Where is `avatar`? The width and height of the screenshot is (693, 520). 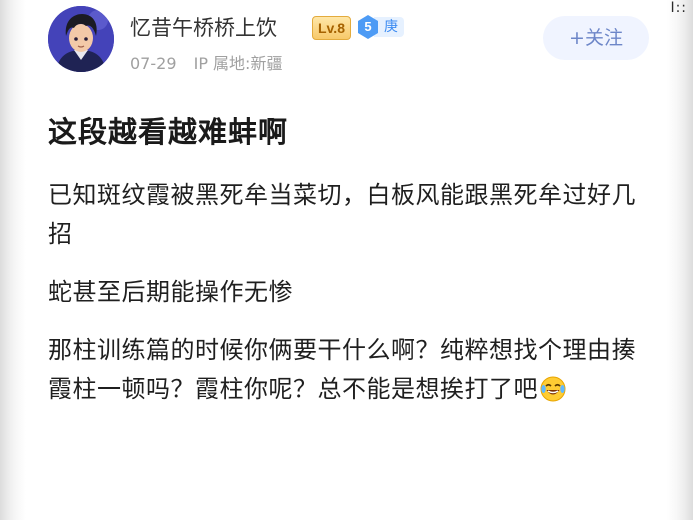
avatar is located at coordinates (81, 39).